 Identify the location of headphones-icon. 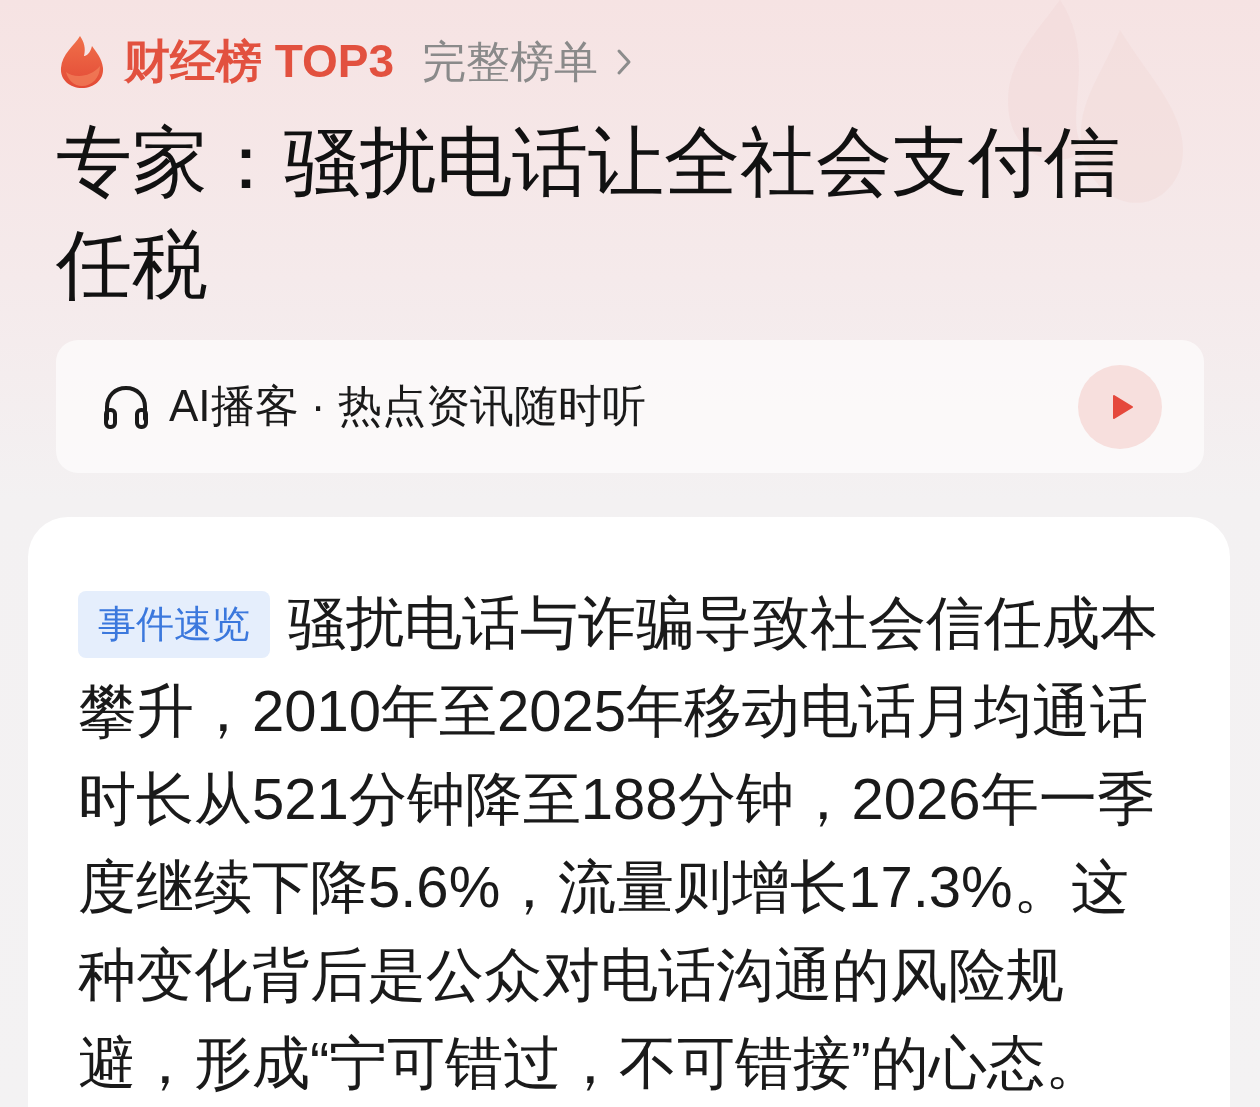
(126, 406).